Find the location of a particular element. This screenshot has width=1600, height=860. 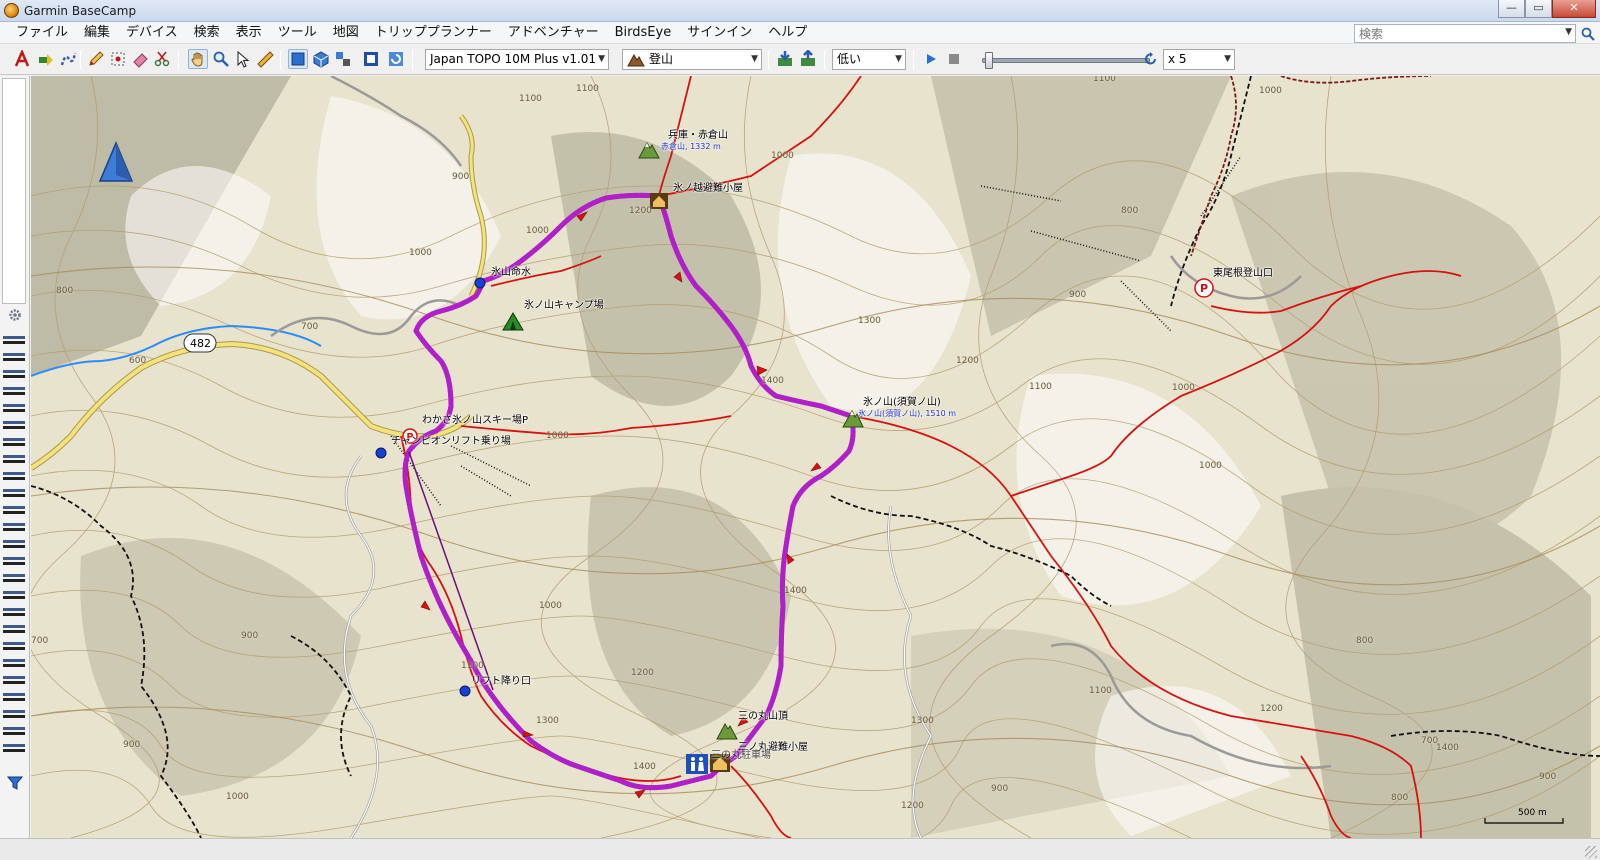

mountain-icon is located at coordinates (636, 60).